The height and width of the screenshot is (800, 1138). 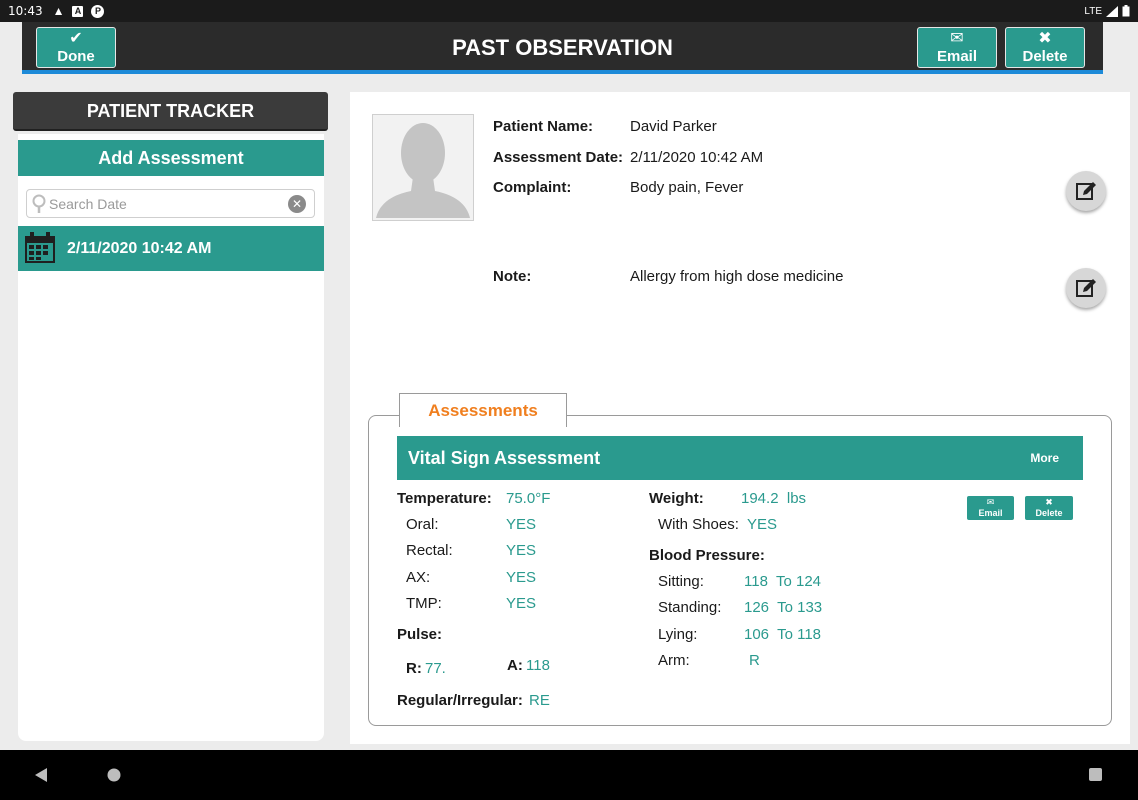 What do you see at coordinates (740, 458) in the screenshot?
I see `vital-sign-assessment-header: Vital Sign Assessment More` at bounding box center [740, 458].